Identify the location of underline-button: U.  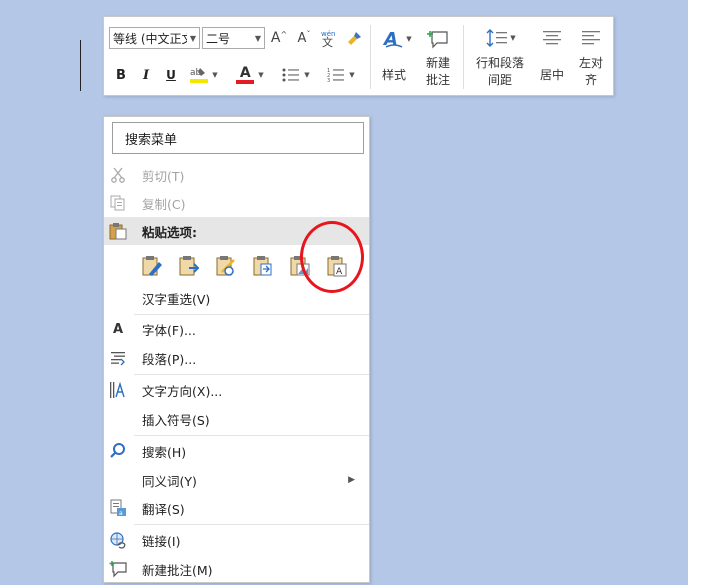
(171, 75).